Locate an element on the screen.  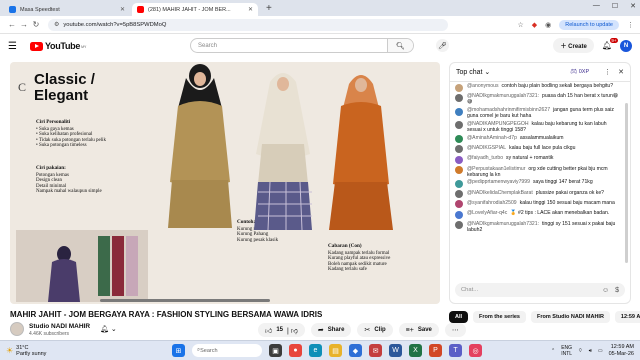
youtube-logo: YouTube MY is located at coordinates (58, 46).